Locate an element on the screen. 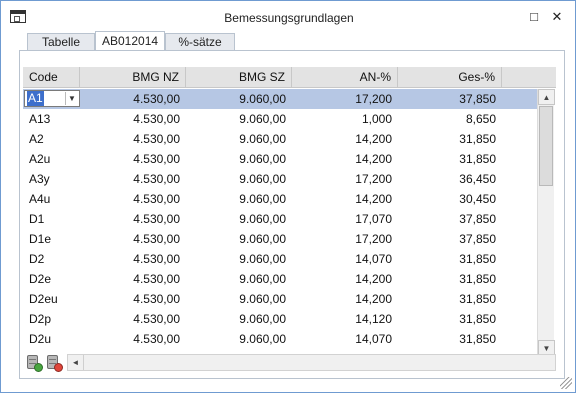 The height and width of the screenshot is (393, 576). table-row: D2u 4.530,00 9.060,00 14,070 31,850 is located at coordinates (280, 339).